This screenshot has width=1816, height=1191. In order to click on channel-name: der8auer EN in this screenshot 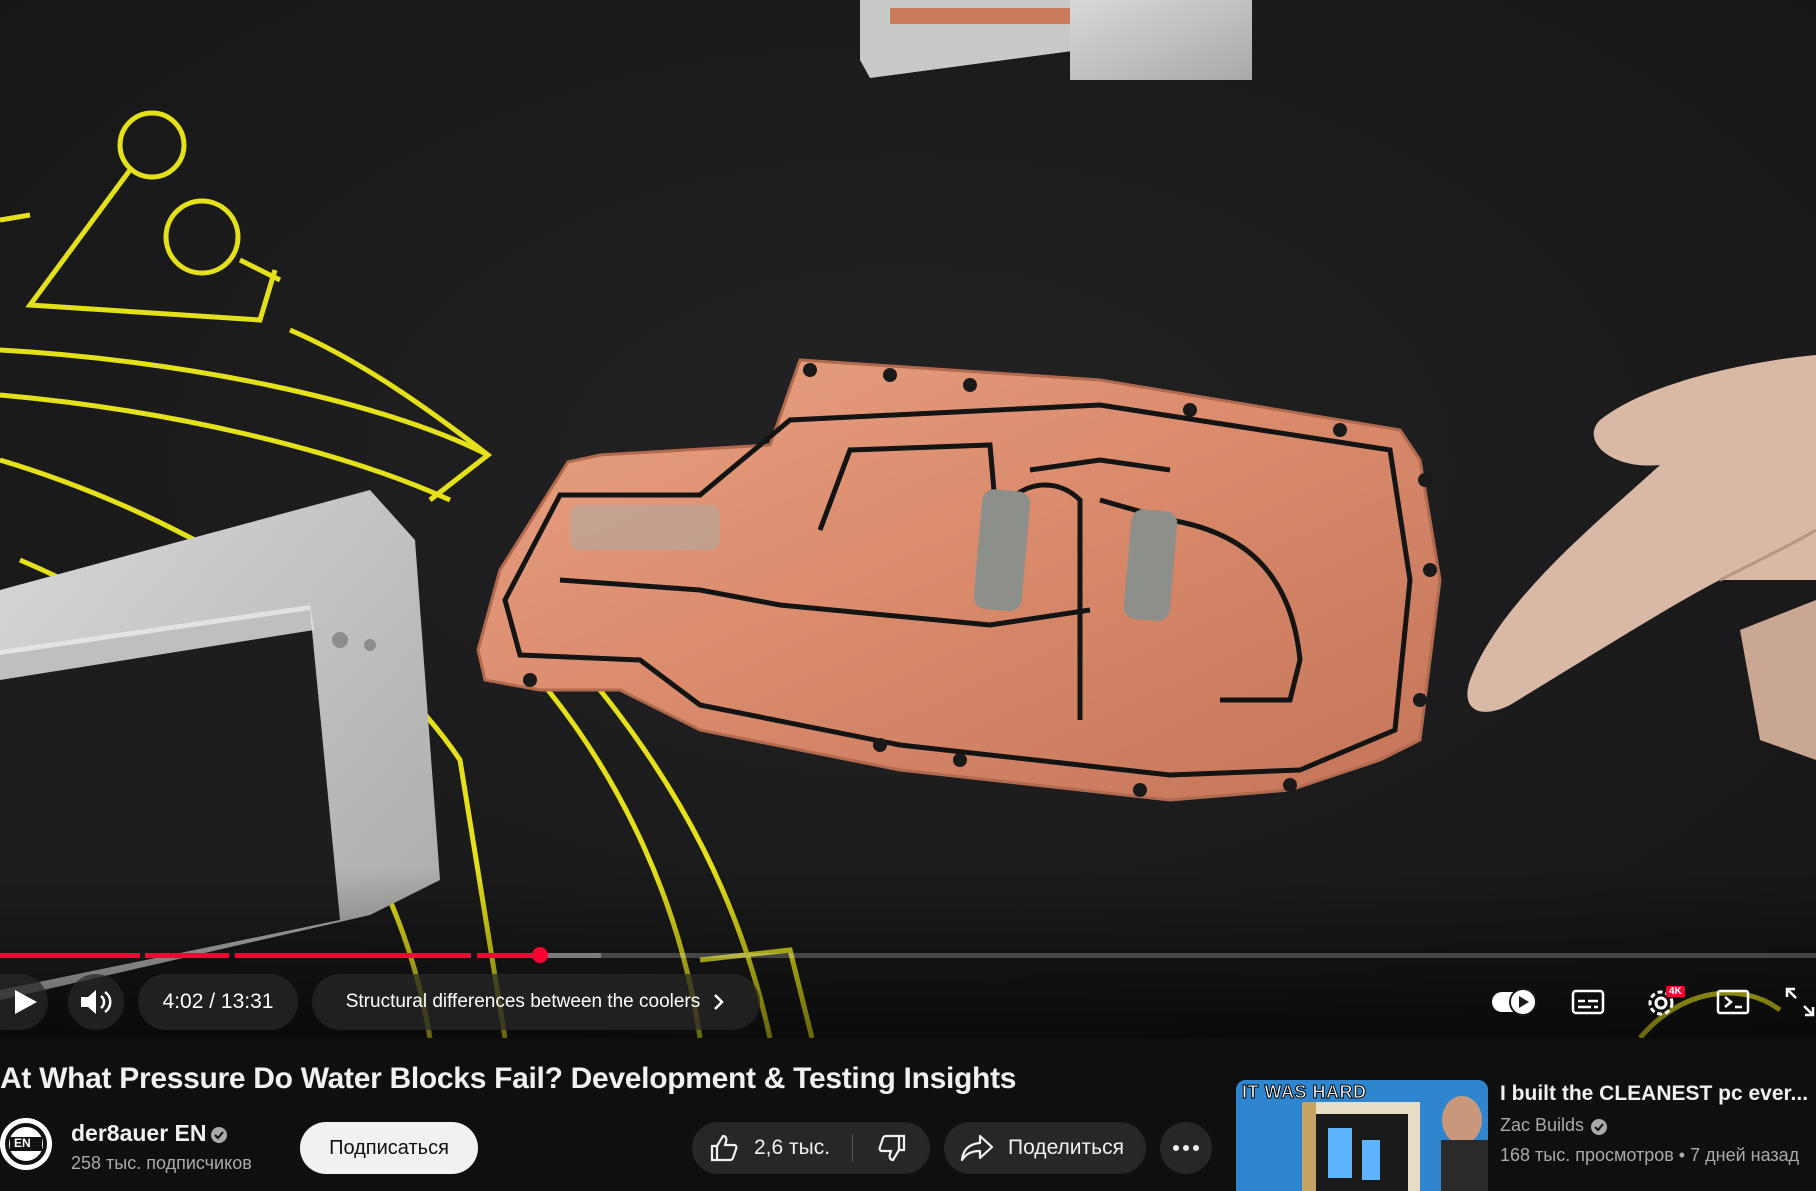, I will do `click(139, 1133)`.